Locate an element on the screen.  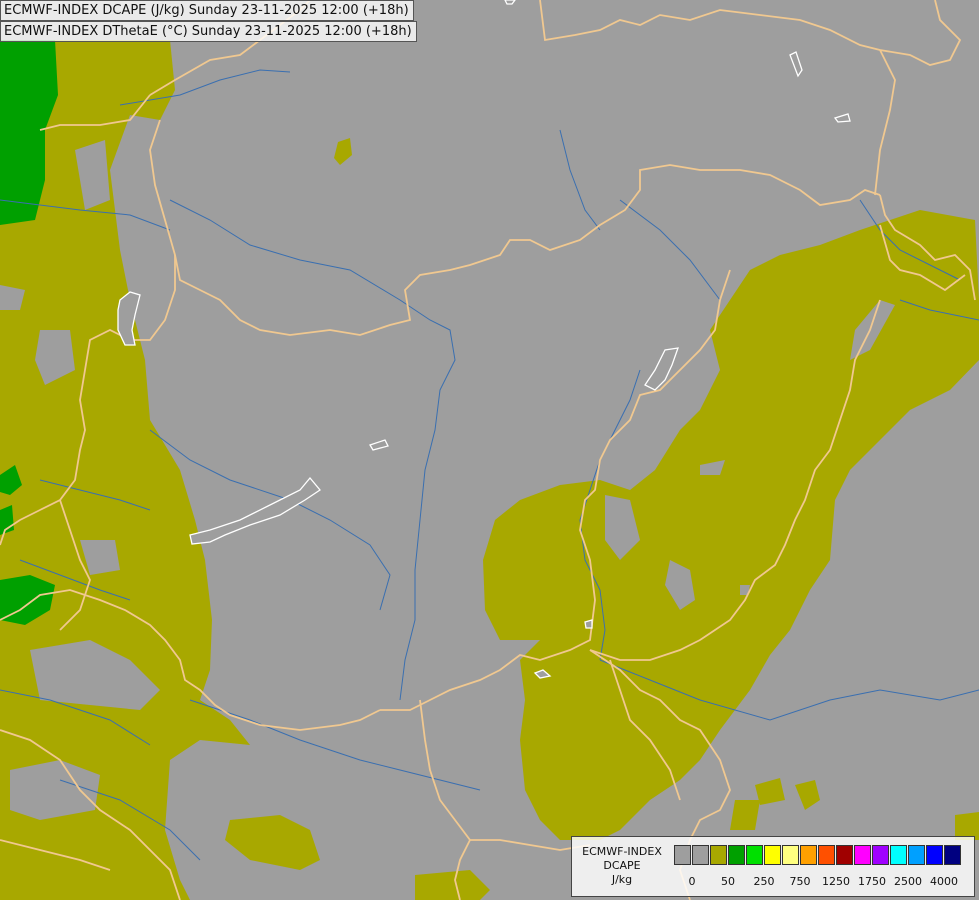
legend-swatches is located at coordinates (818, 855).